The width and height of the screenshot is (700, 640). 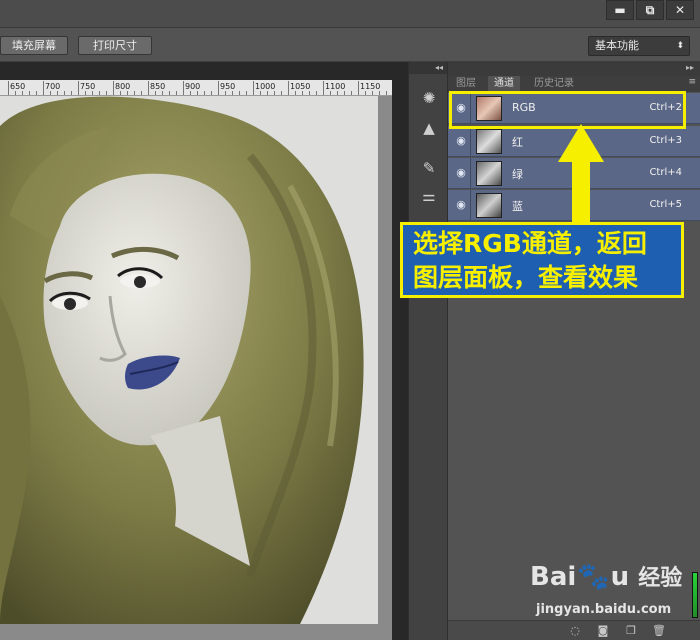 I want to click on tab-channels: 通道, so click(x=504, y=84).